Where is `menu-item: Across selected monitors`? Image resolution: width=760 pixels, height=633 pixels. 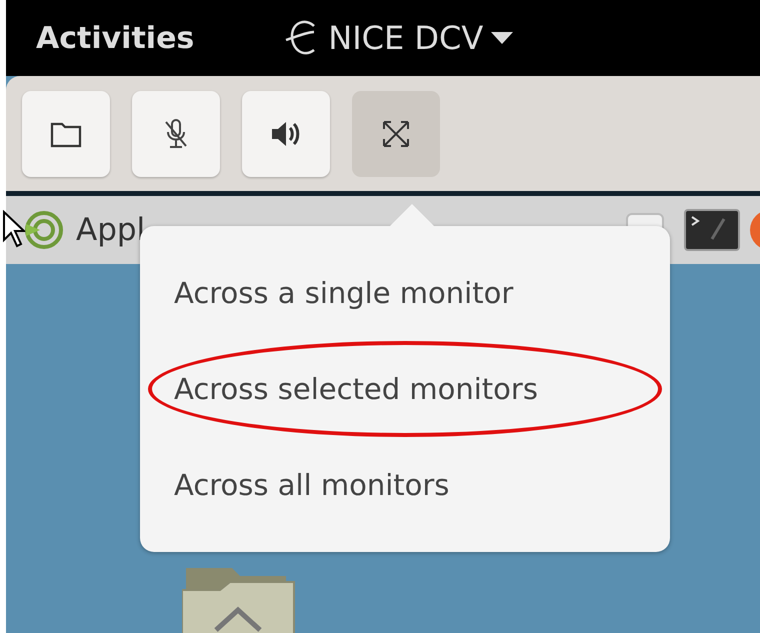 menu-item: Across selected monitors is located at coordinates (356, 389).